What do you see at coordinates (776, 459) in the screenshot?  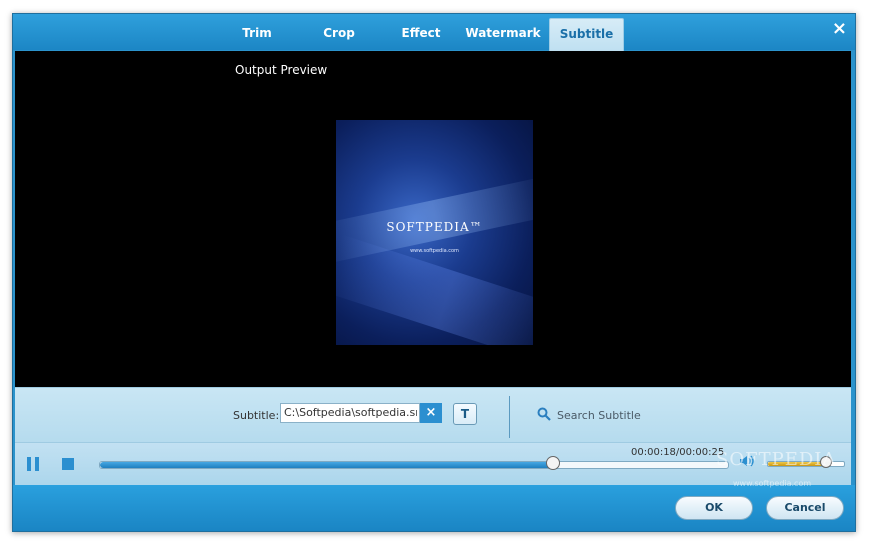 I see `watermark-text: SOFTPEDIA` at bounding box center [776, 459].